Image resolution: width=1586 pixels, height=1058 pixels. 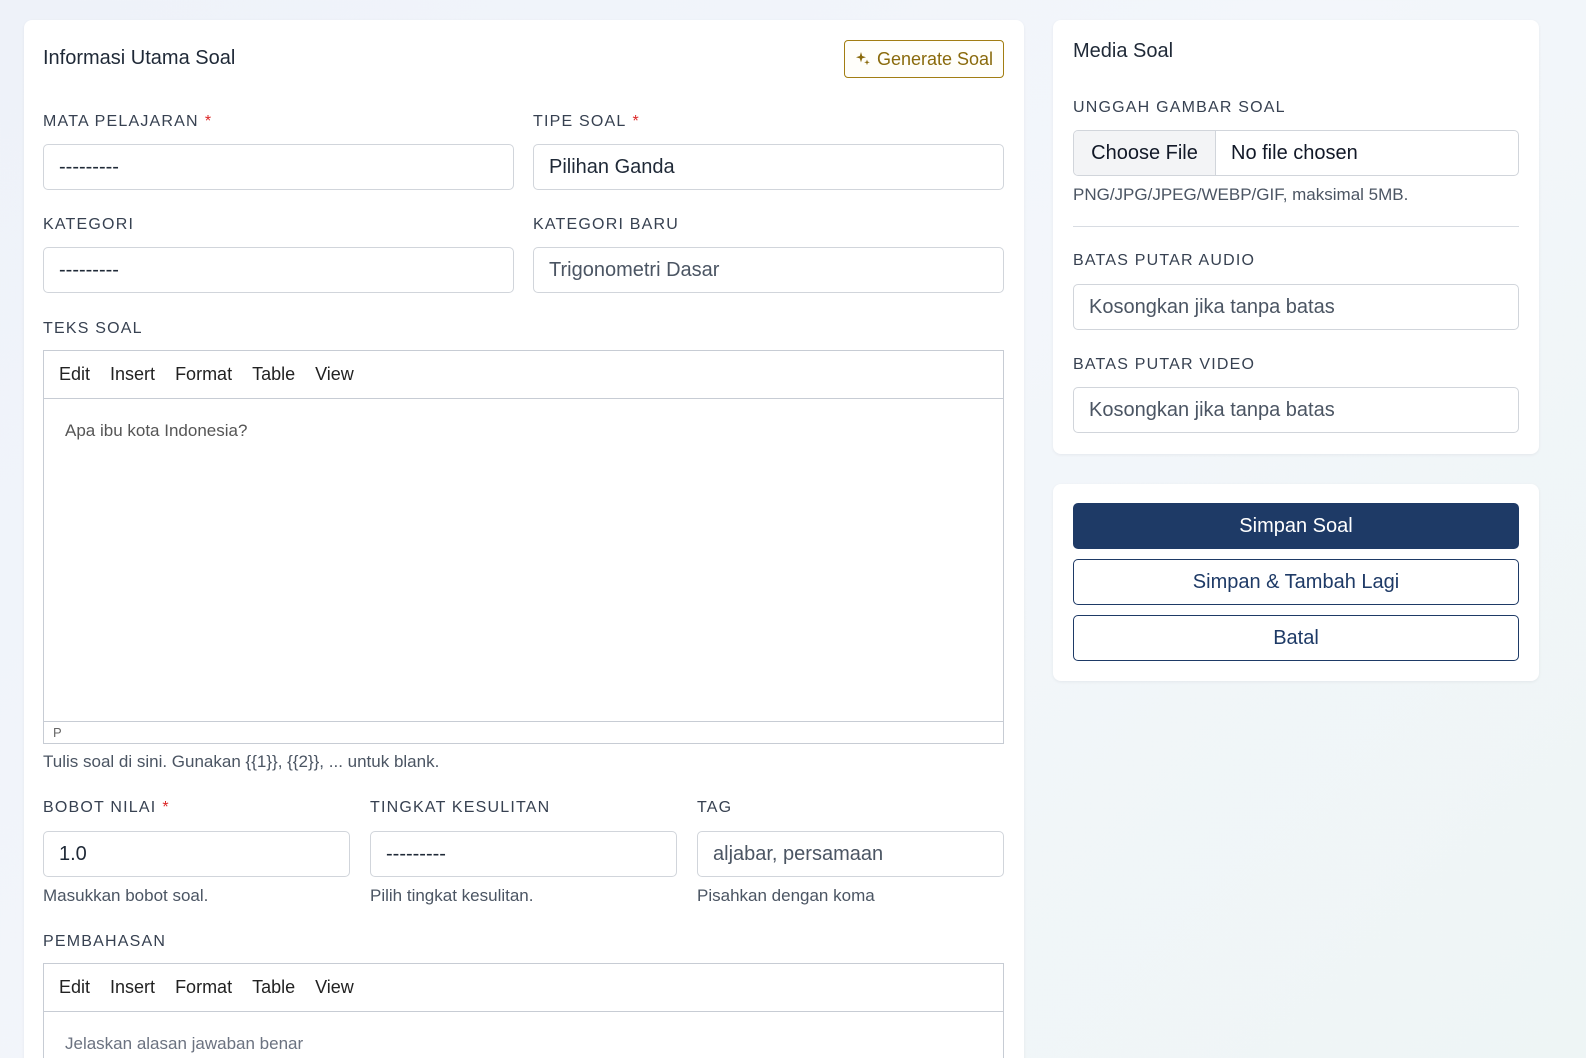 What do you see at coordinates (1241, 194) in the screenshot?
I see `gambar-help: PNG/JPG/JPEG/WEBP/GIF, maksimal 5MB.` at bounding box center [1241, 194].